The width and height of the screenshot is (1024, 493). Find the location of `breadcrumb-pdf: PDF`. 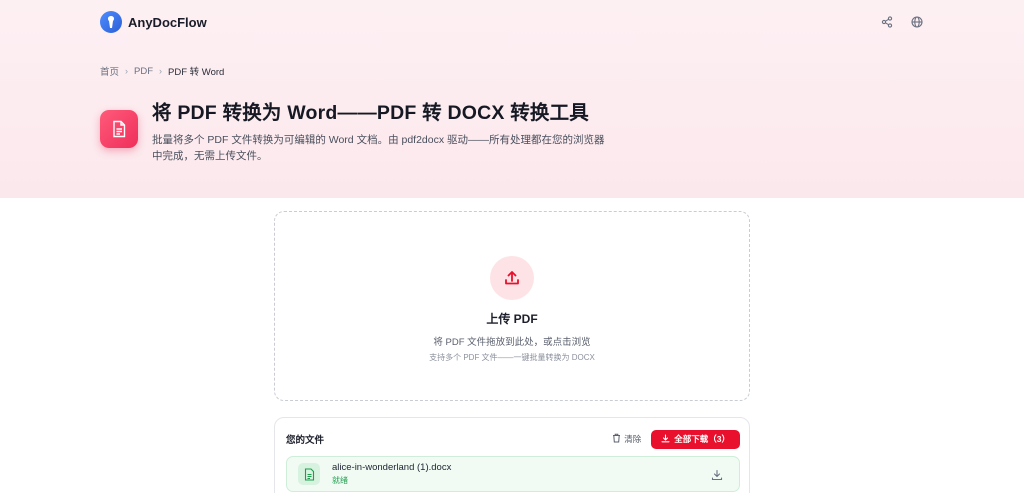

breadcrumb-pdf: PDF is located at coordinates (143, 71).